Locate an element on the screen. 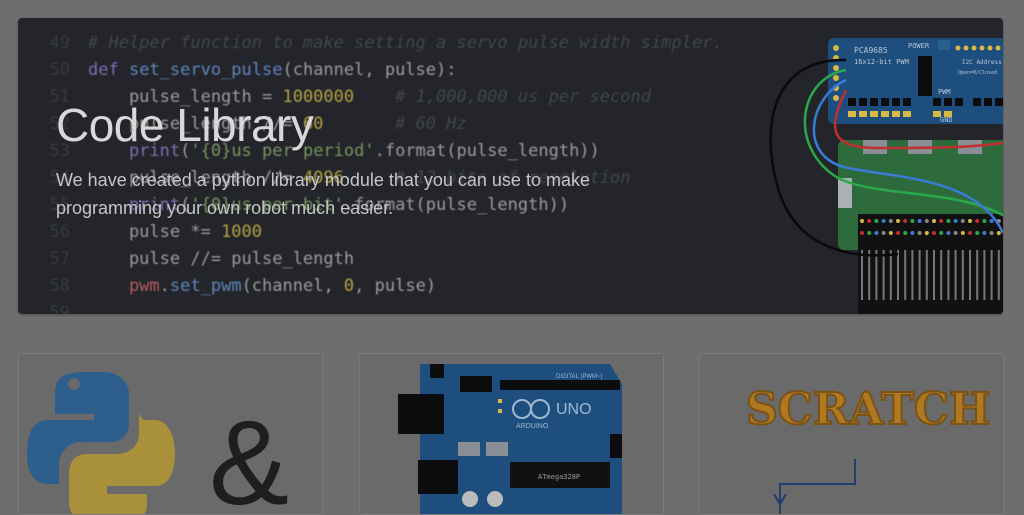 This screenshot has width=1024, height=515. code-token: , pulse) is located at coordinates (395, 286).